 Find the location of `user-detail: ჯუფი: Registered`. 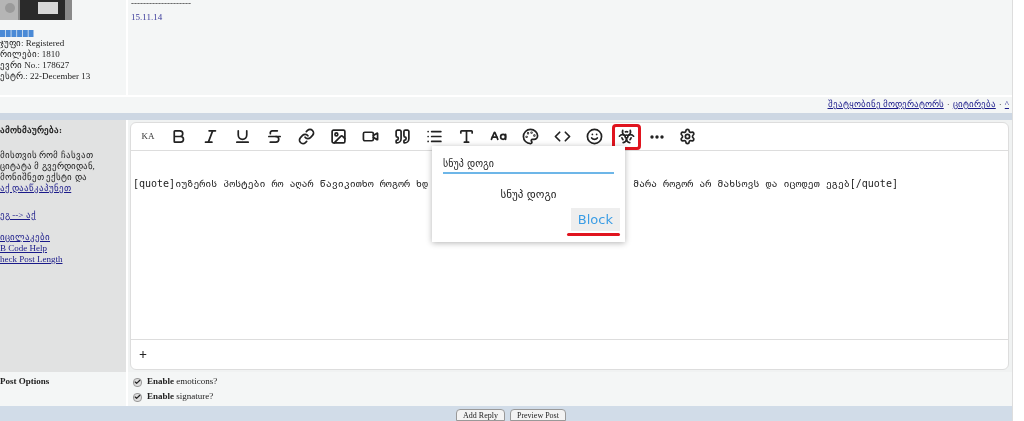

user-detail: ჯუფი: Registered is located at coordinates (33, 43).